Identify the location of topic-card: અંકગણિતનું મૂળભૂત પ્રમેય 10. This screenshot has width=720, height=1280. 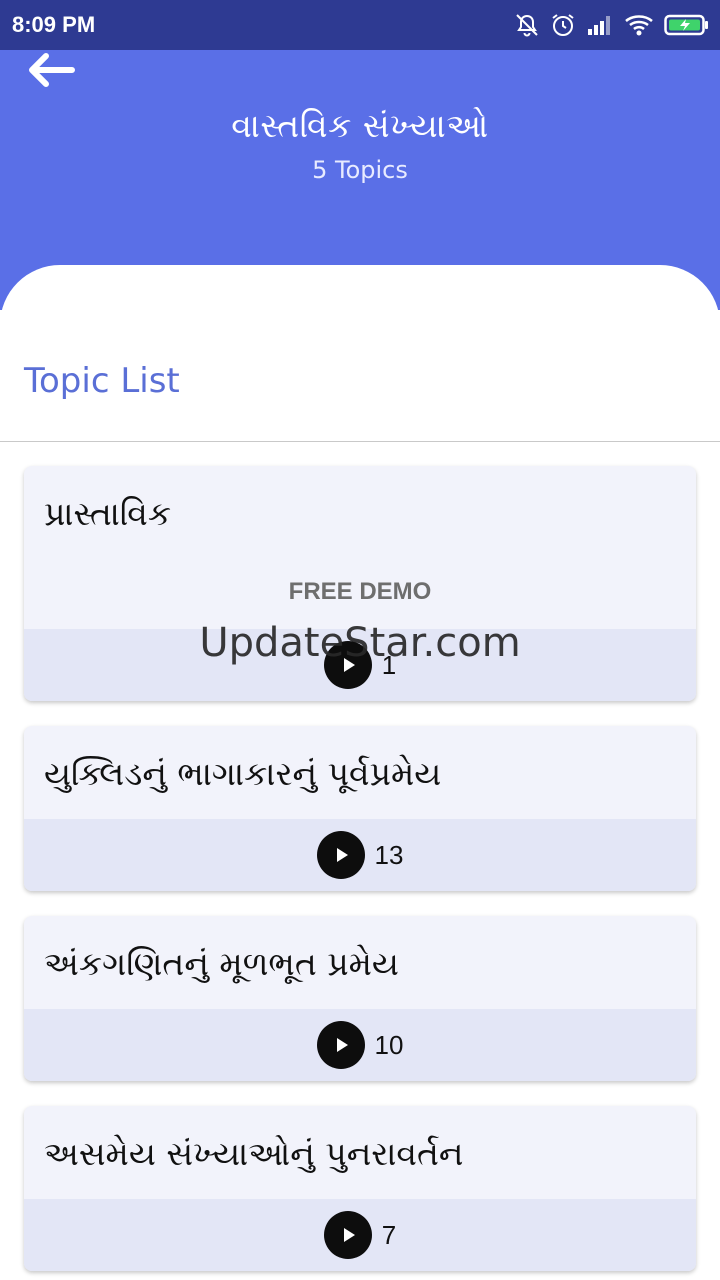
(360, 998).